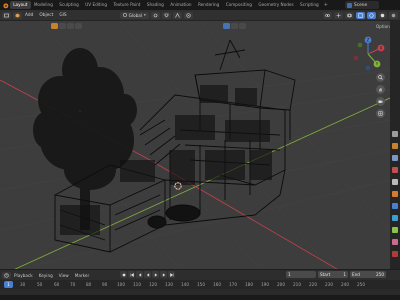 This screenshot has height=300, width=400. Describe the element at coordinates (163, 274) in the screenshot. I see `next-keyframe-icon` at that location.